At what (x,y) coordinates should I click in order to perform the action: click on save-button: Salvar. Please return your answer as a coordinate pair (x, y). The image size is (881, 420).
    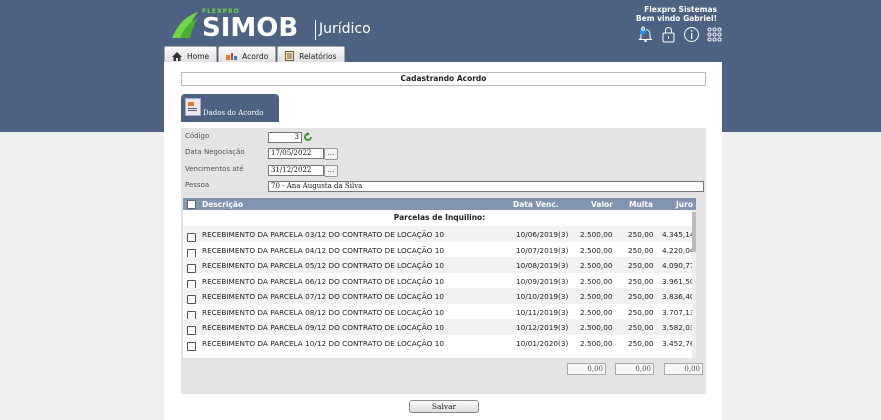
    Looking at the image, I should click on (444, 406).